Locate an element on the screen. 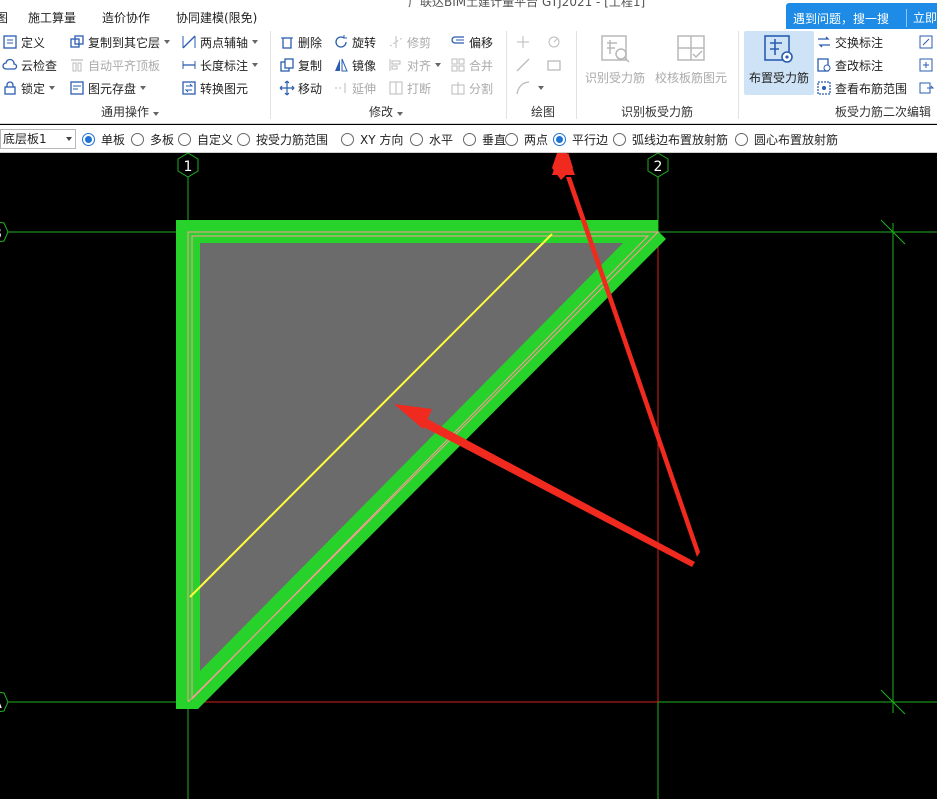 The height and width of the screenshot is (799, 937). check-rebar-button: 校核板筋图元 is located at coordinates (691, 63).